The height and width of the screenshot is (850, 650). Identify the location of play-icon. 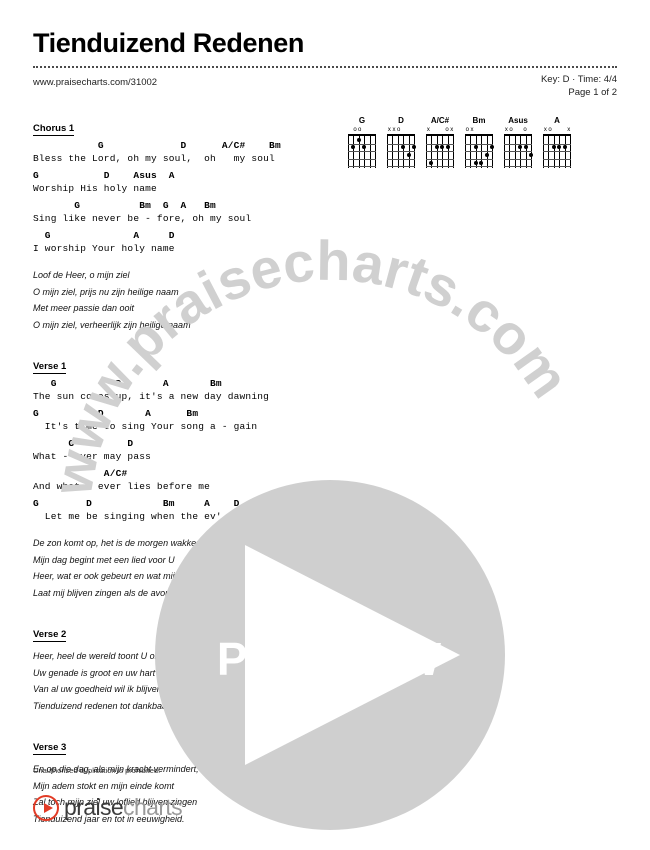
(46, 807).